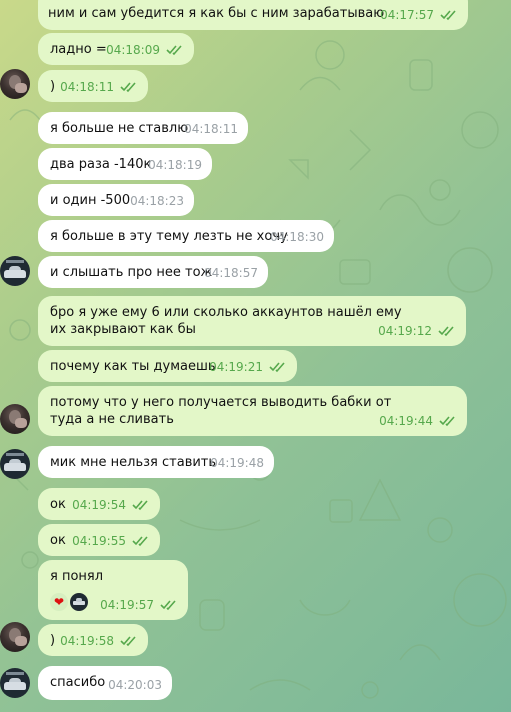 The width and height of the screenshot is (511, 712). I want to click on message-time: 04:19:54, so click(99, 505).